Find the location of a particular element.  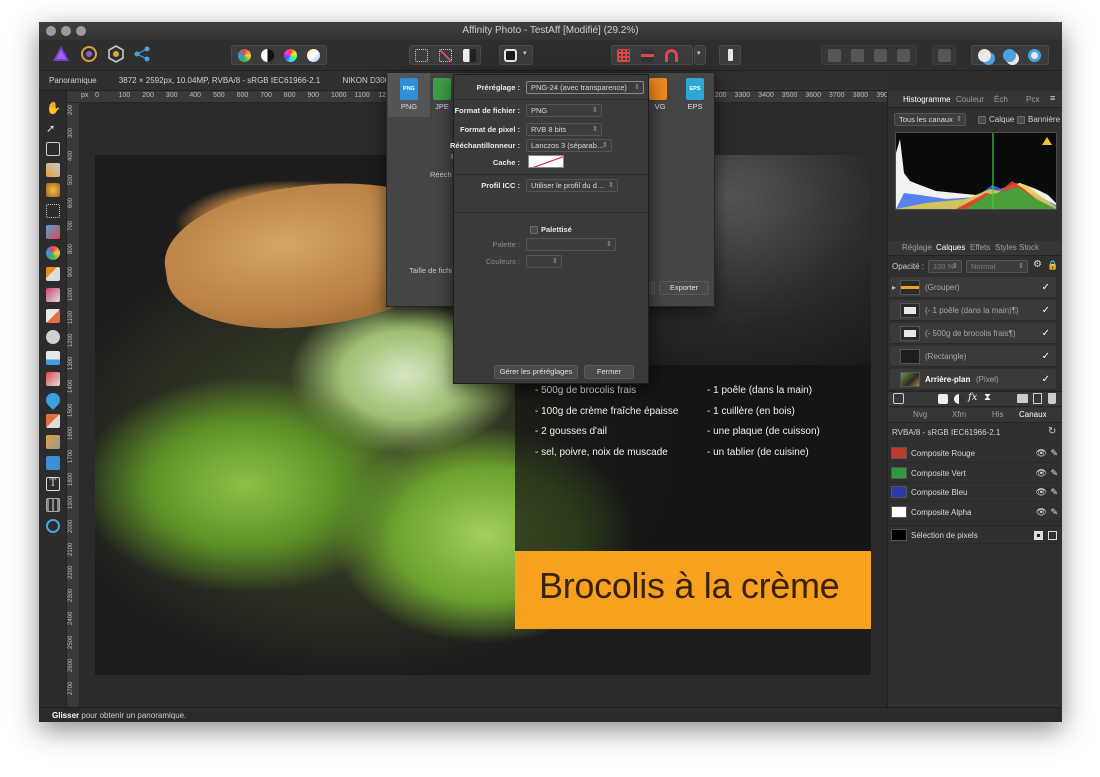

flood-select-tool-icon is located at coordinates (53, 190).